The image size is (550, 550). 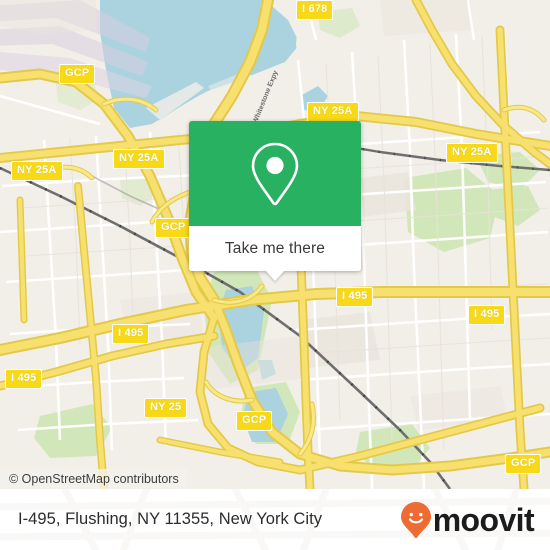 What do you see at coordinates (315, 10) in the screenshot?
I see `road-shield: I 678` at bounding box center [315, 10].